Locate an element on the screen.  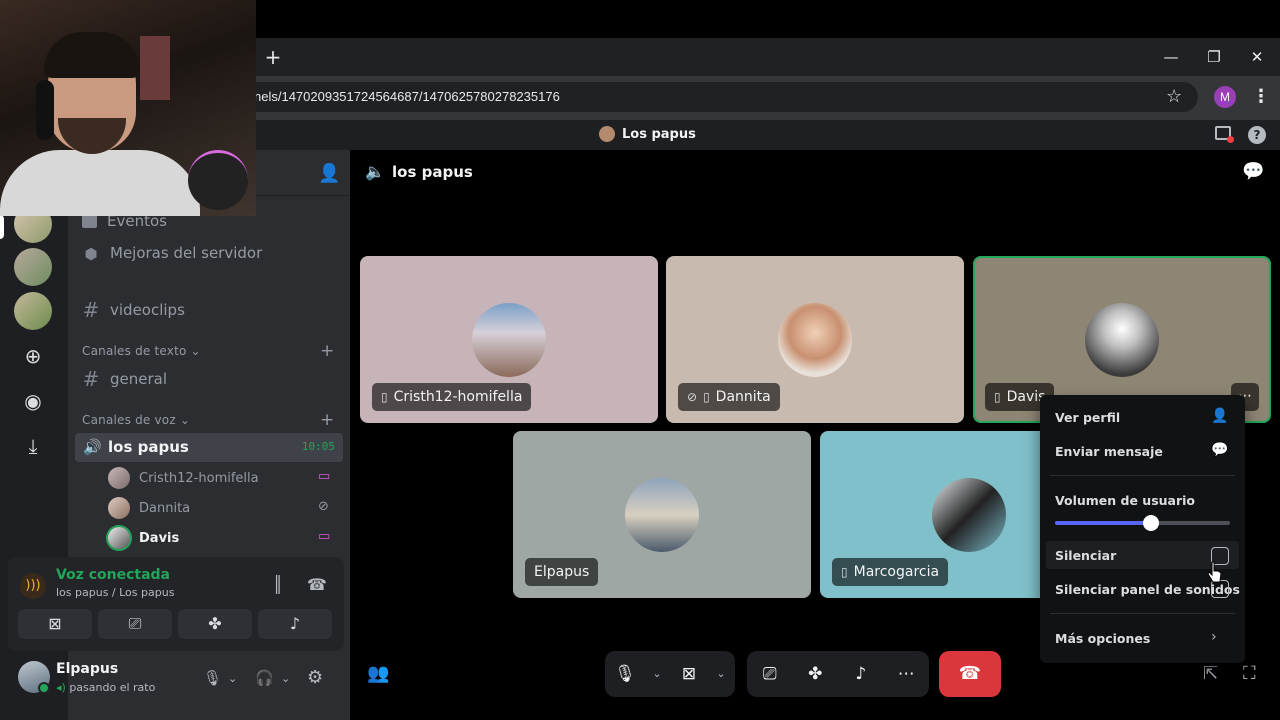
mic-camera-controls: 🎙 ⌄ ⊠ ⌄ is located at coordinates (670, 674).